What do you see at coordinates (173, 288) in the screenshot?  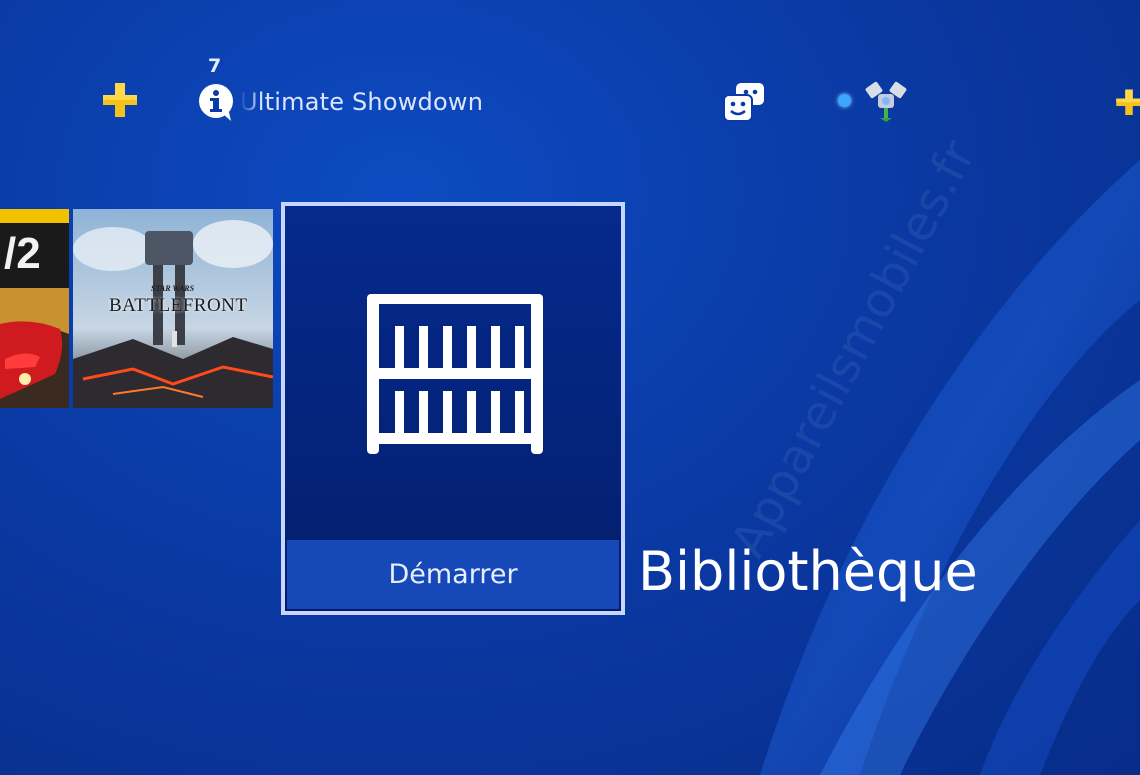 I see `battlefront-logo-small: STAR WARS` at bounding box center [173, 288].